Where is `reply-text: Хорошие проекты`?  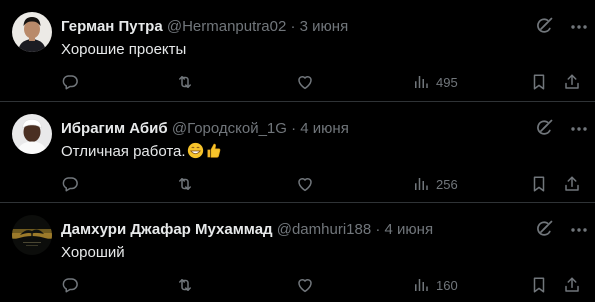 reply-text: Хорошие проекты is located at coordinates (124, 49).